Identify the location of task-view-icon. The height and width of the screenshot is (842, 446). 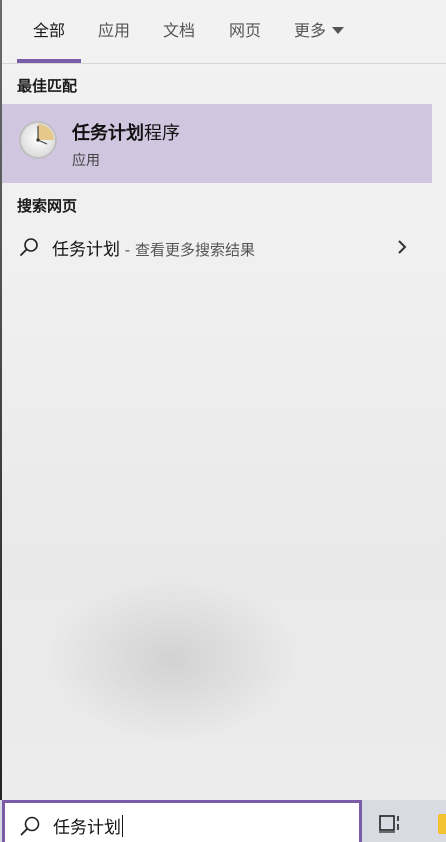
(391, 823).